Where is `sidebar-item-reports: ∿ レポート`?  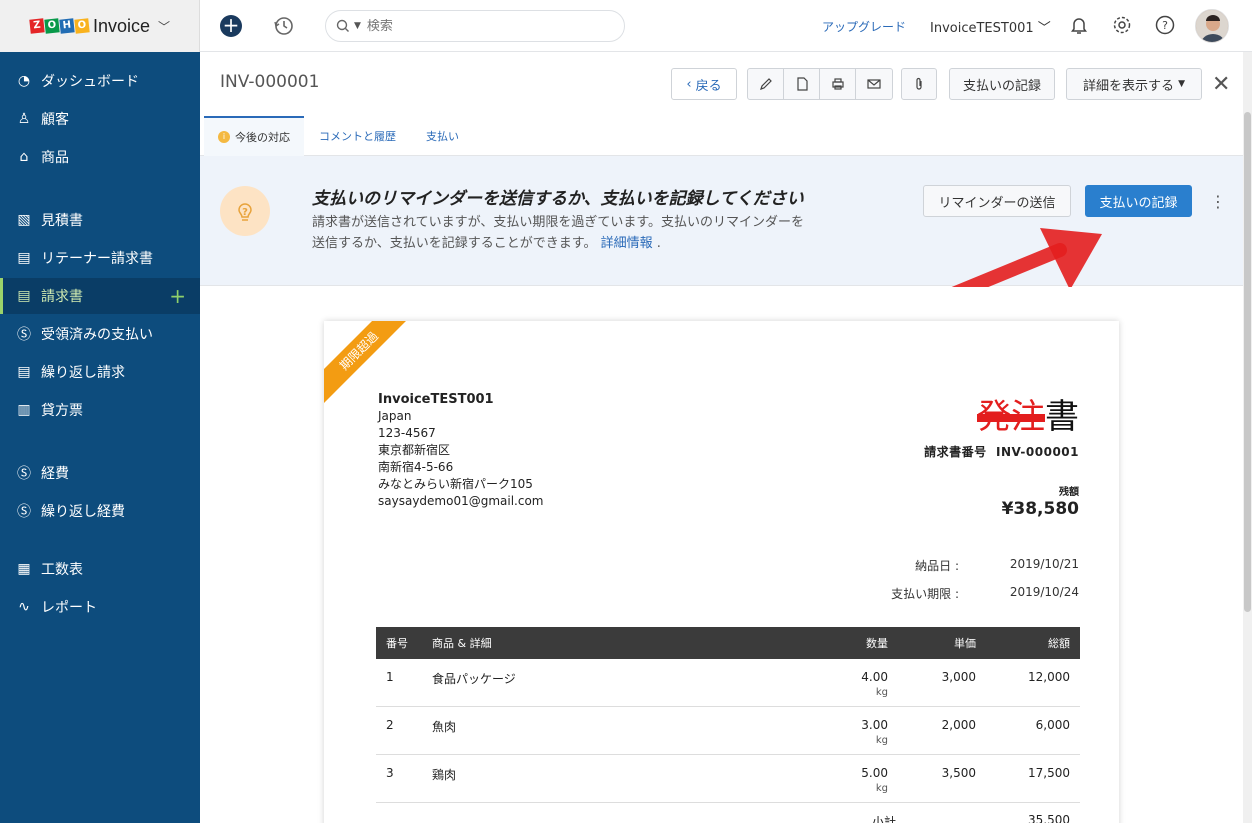
sidebar-item-reports: ∿ レポート is located at coordinates (100, 607).